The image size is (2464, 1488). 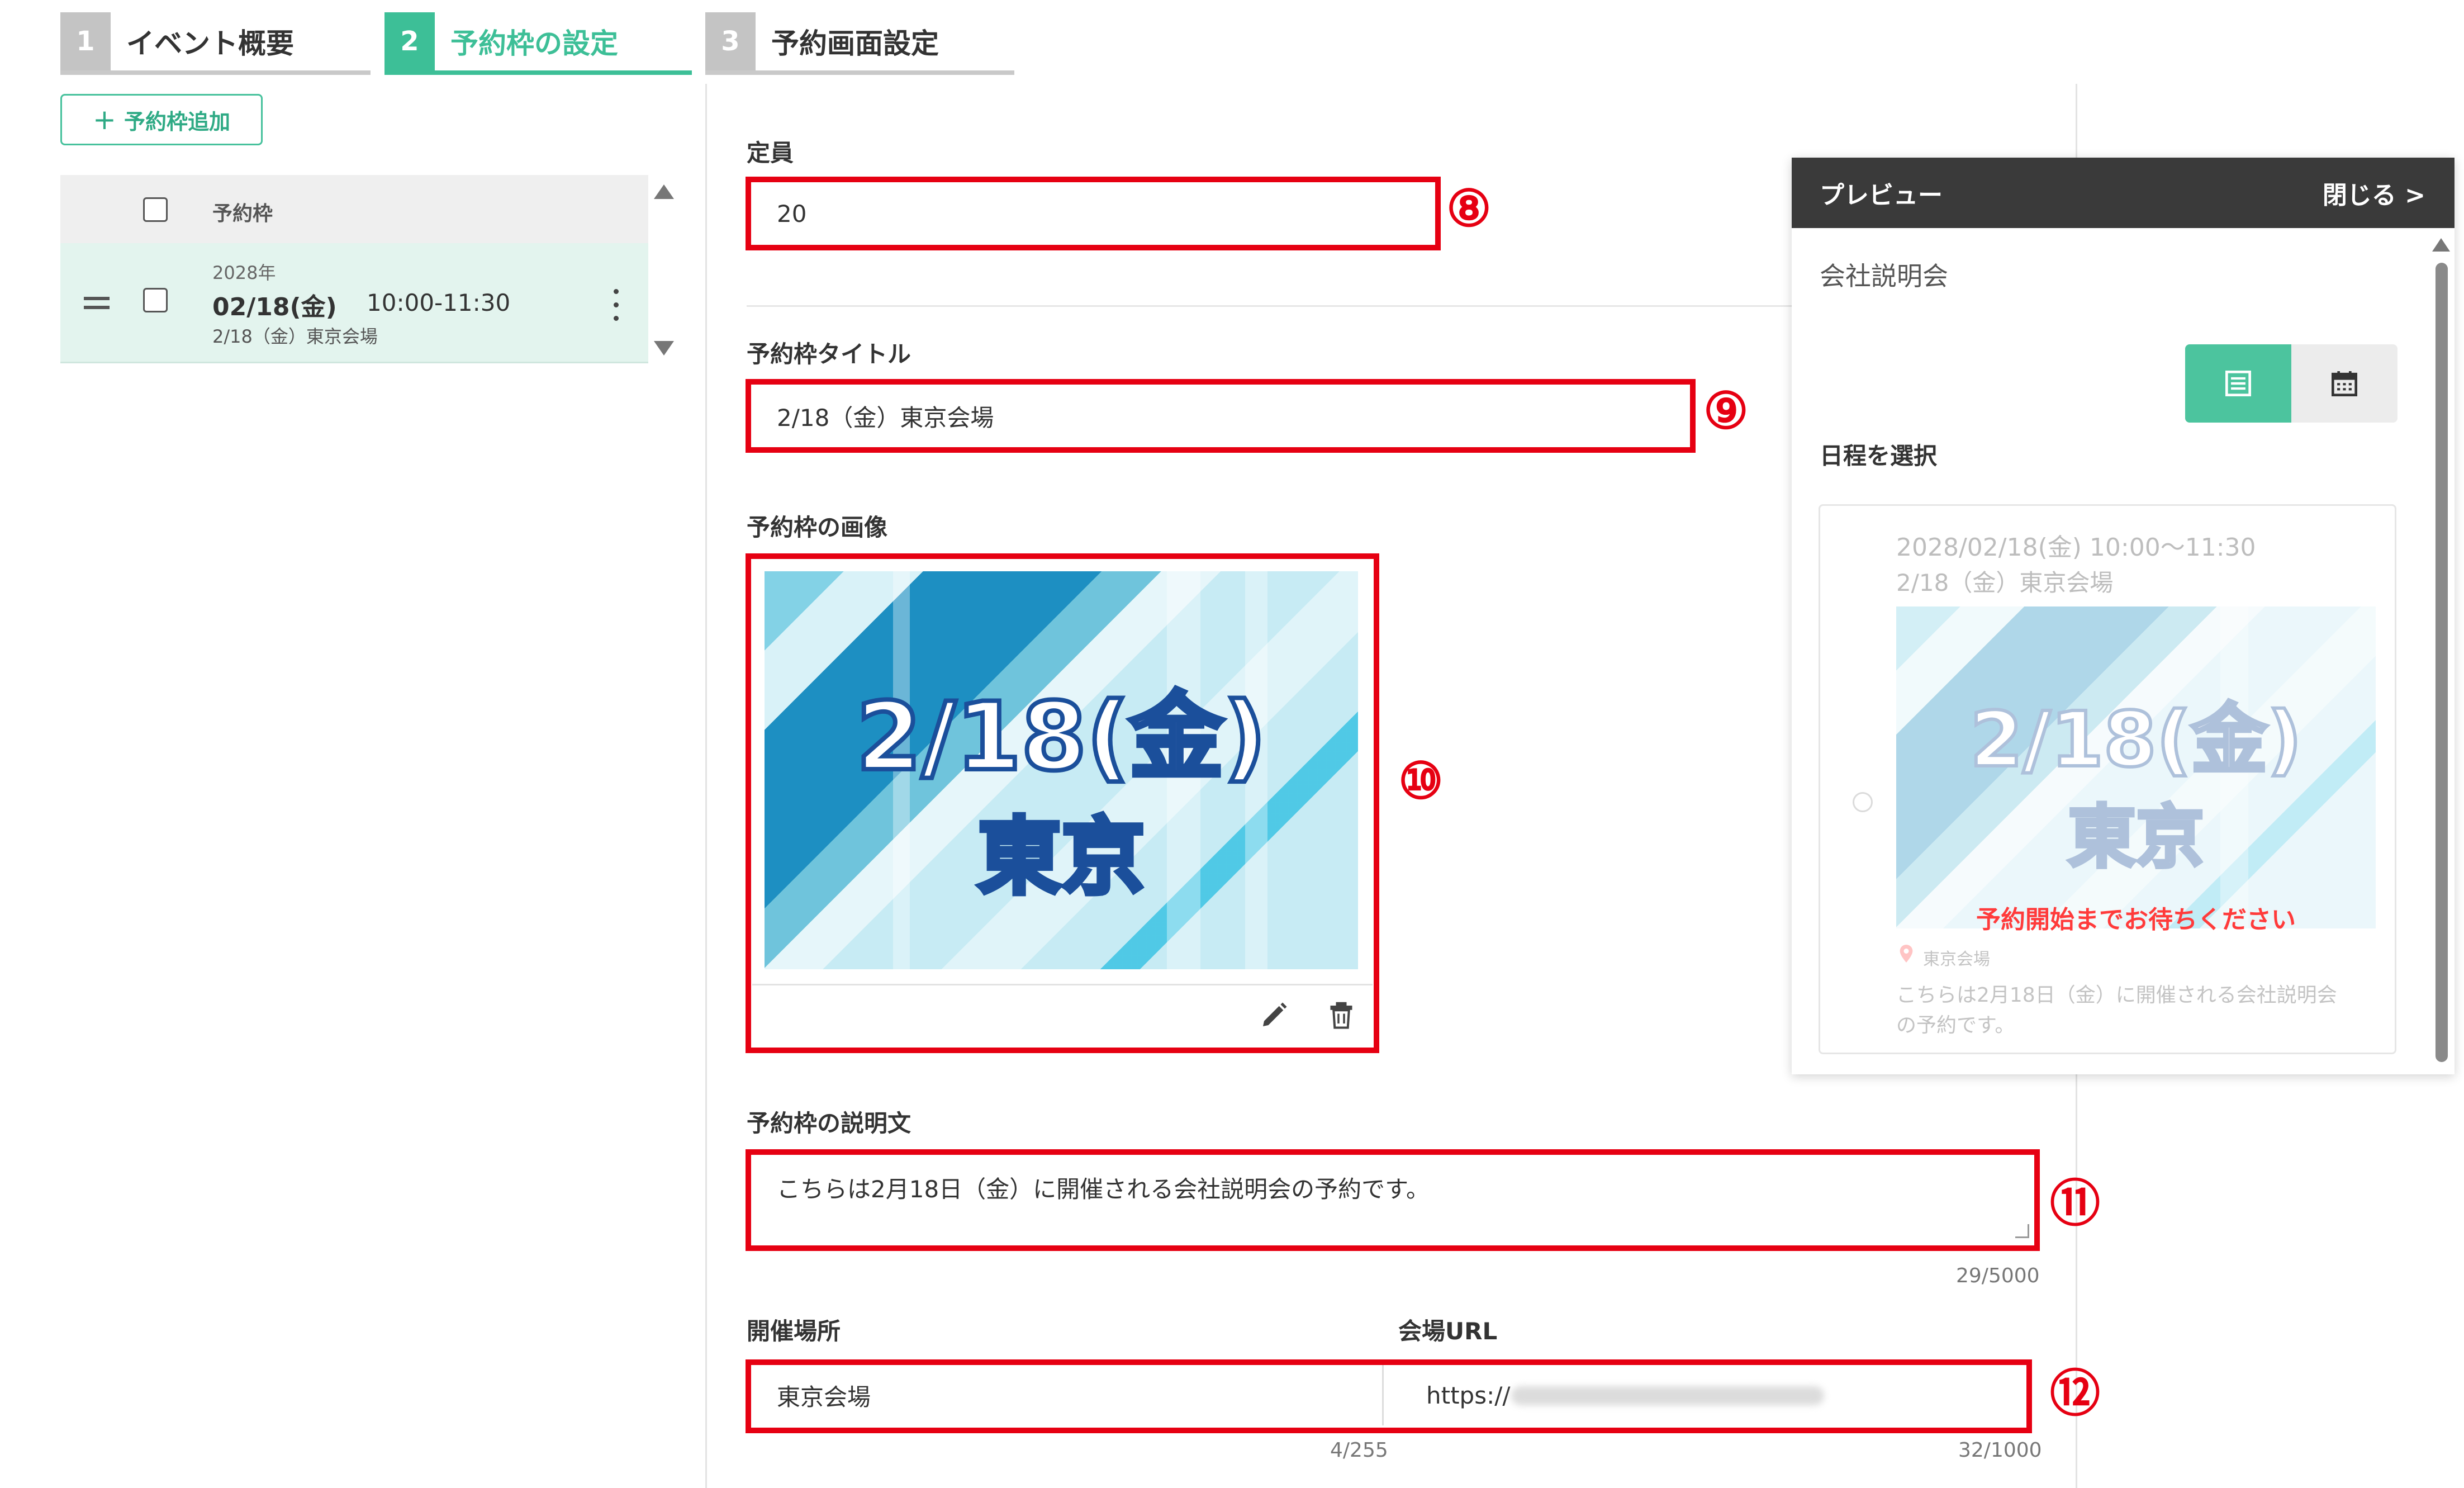 What do you see at coordinates (85, 41) in the screenshot?
I see `step-1-number: 1` at bounding box center [85, 41].